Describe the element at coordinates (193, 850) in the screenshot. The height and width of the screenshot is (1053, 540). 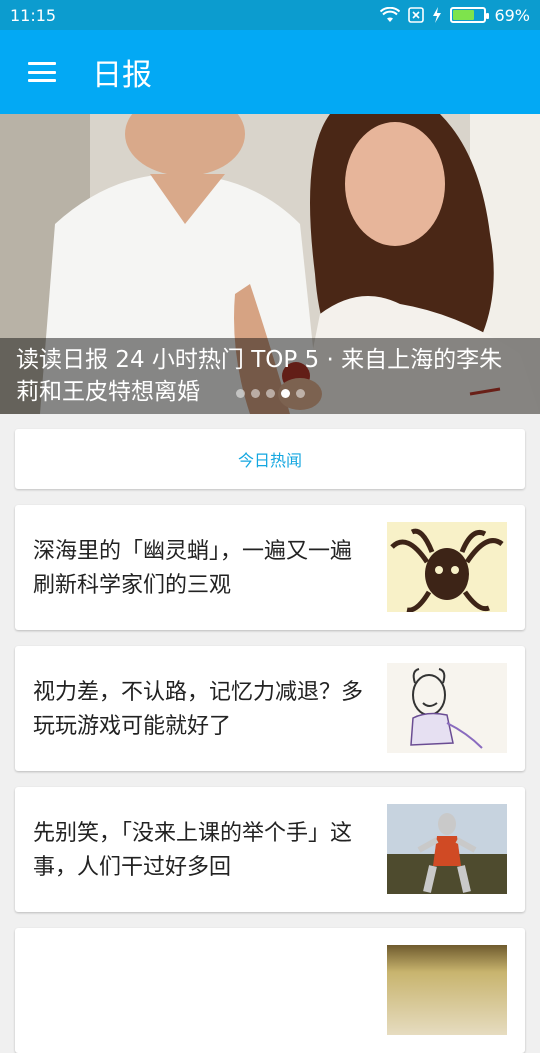
I see `news-title: 先别笑，「没来上课的举个手」这事，人们干过好多回` at that location.